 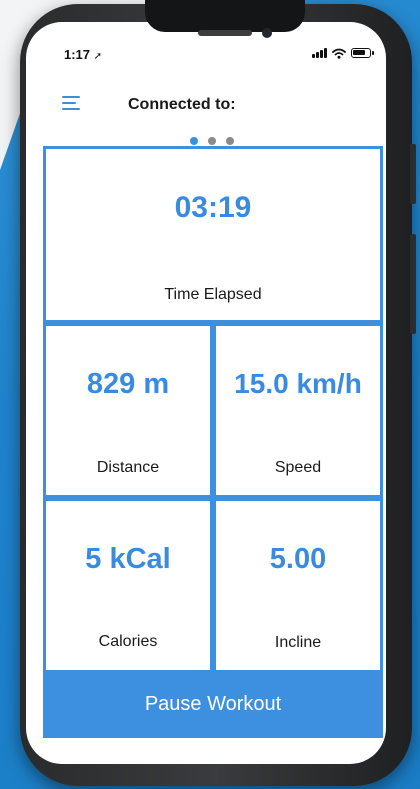 What do you see at coordinates (128, 641) in the screenshot?
I see `calories-label: Calories` at bounding box center [128, 641].